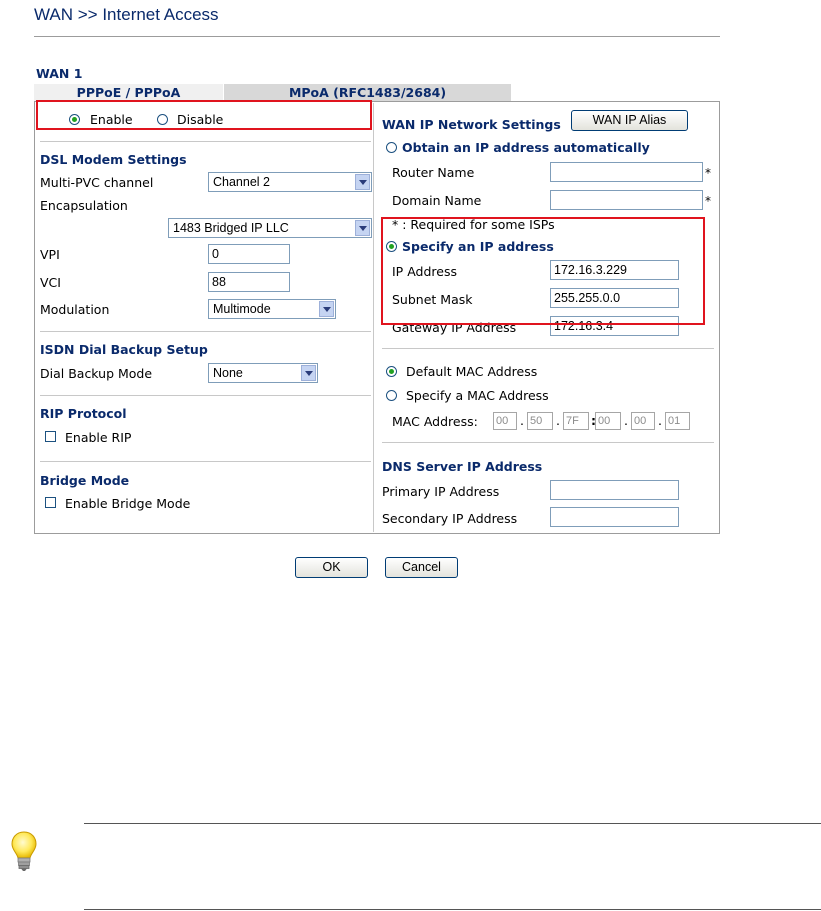 Image resolution: width=821 pixels, height=911 pixels. What do you see at coordinates (677, 421) in the screenshot?
I see `mac-octet-input: 01` at bounding box center [677, 421].